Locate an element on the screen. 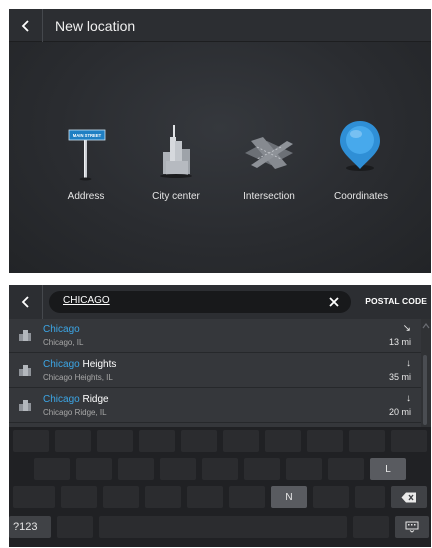 This screenshot has height=548, width=432. address-option: MAIN STREET Address is located at coordinates (86, 164).